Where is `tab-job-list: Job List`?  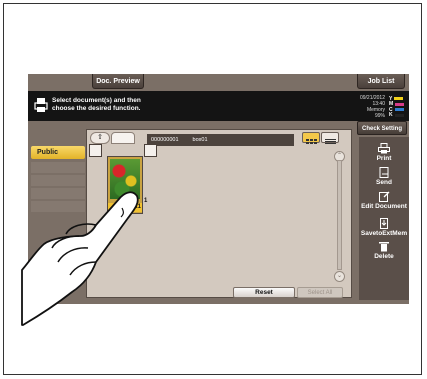
tab-job-list: Job List is located at coordinates (381, 81).